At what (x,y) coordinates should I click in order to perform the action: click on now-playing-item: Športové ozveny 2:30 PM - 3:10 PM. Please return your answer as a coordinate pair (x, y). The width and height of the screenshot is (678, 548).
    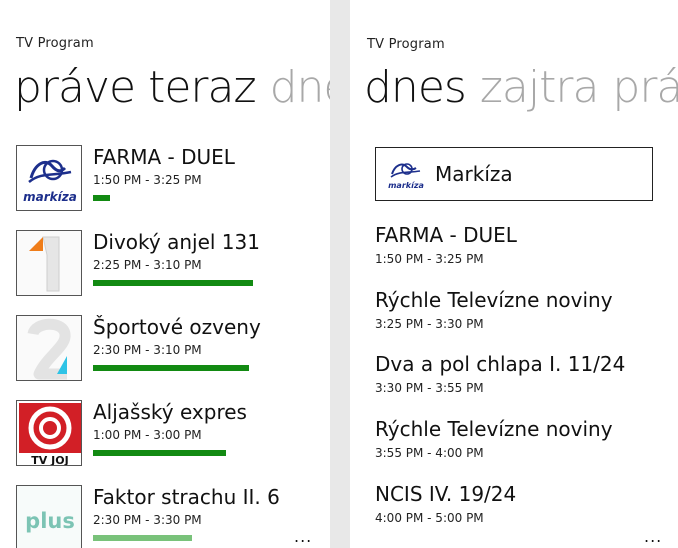
    Looking at the image, I should click on (166, 351).